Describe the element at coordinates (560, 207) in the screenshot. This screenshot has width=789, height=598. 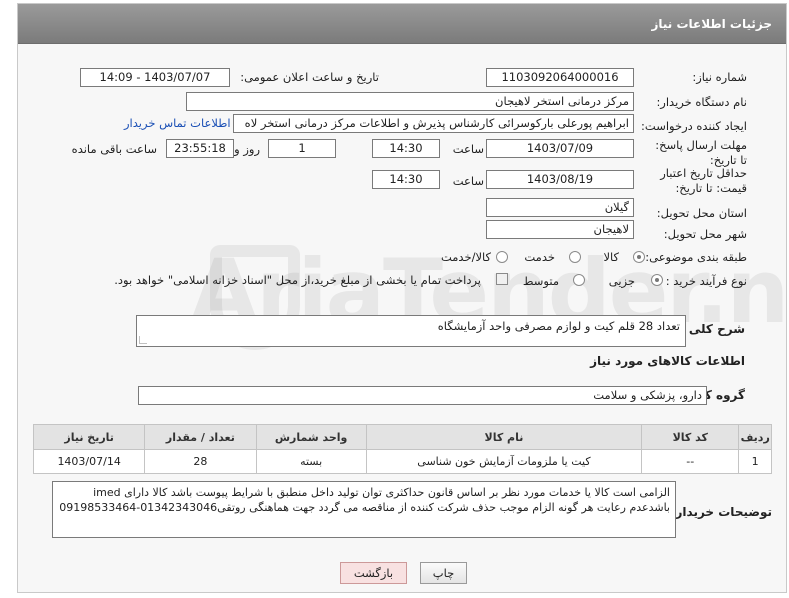
I see `province-field: گیلان` at that location.